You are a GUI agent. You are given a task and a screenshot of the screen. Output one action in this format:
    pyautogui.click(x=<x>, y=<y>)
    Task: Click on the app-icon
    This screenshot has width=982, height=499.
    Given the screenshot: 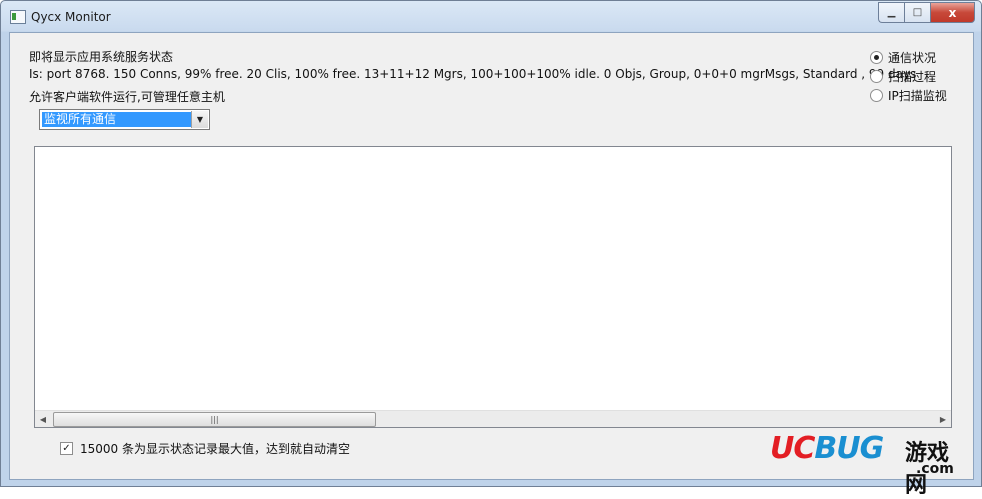 What is the action you would take?
    pyautogui.click(x=18, y=17)
    